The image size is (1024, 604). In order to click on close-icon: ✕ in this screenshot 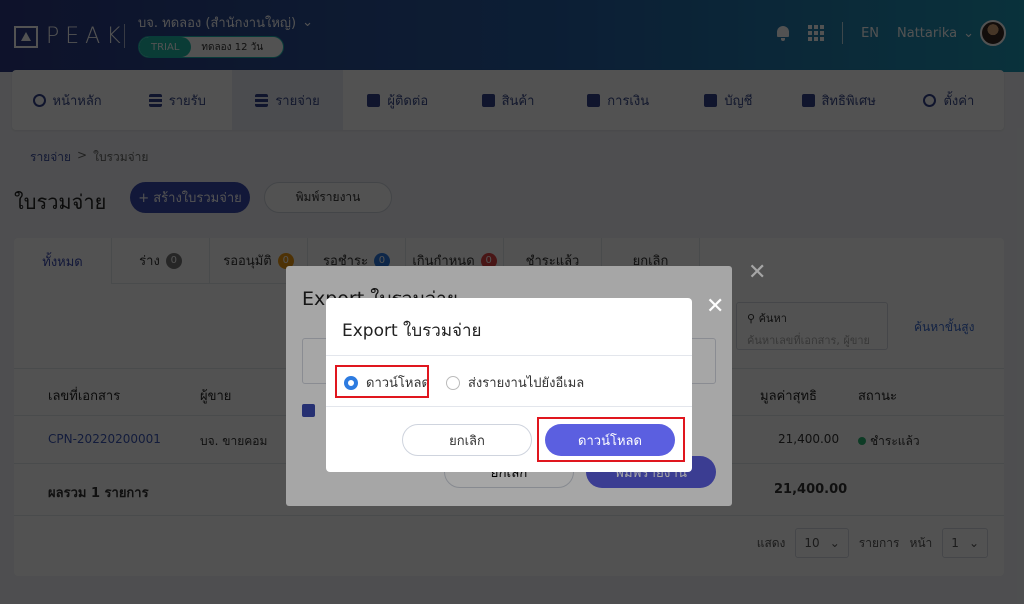, I will do `click(715, 307)`.